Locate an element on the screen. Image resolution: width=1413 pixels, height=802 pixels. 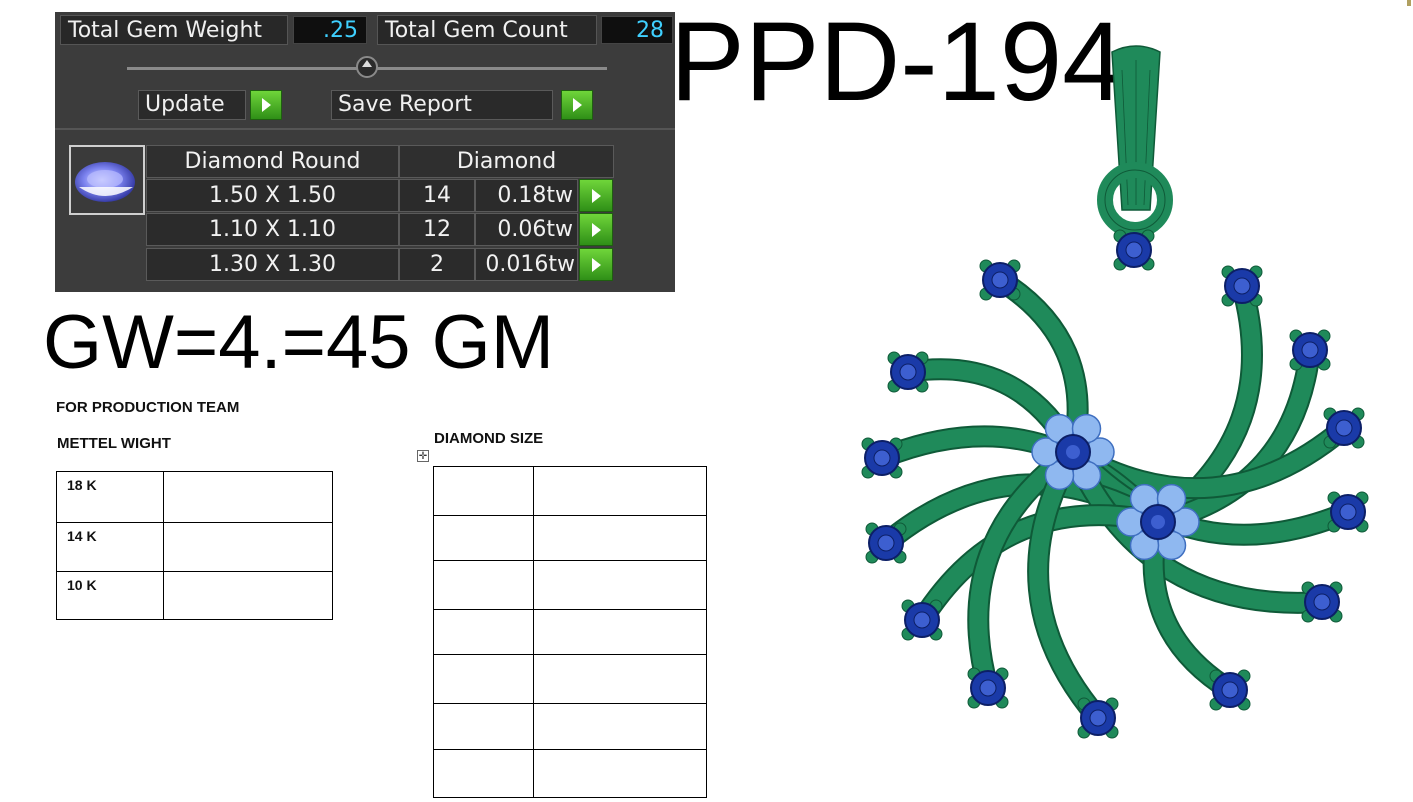
gem-row-3-weight: 0.016tw is located at coordinates (526, 264).